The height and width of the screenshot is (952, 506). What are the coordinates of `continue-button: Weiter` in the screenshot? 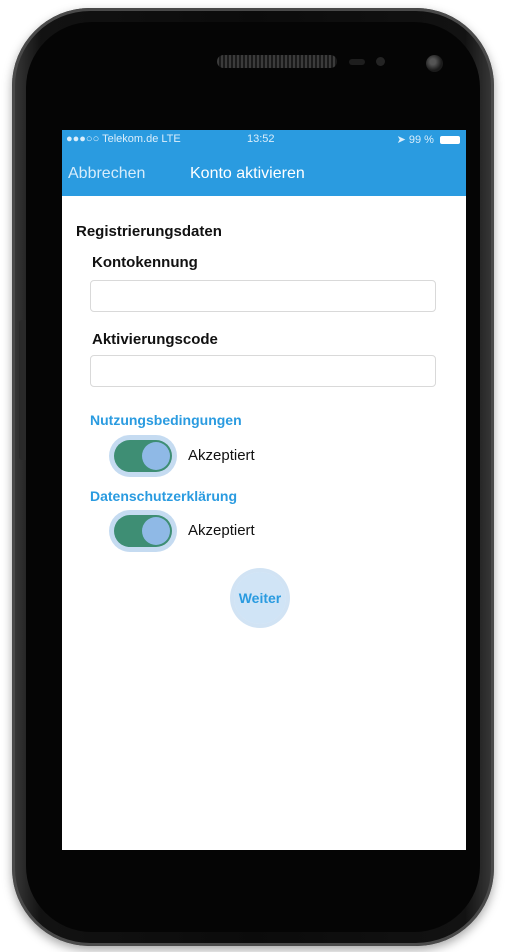 It's located at (260, 598).